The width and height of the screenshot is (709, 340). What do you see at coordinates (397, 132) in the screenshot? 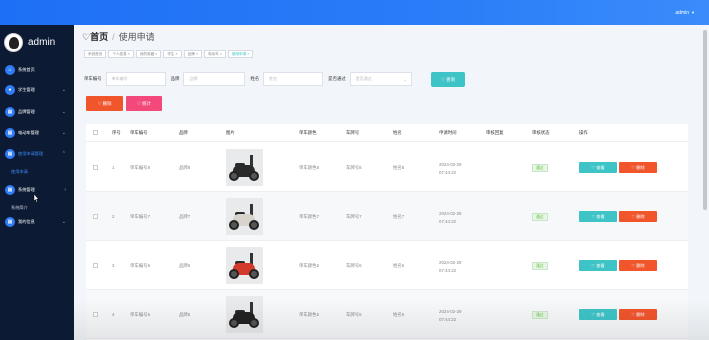
I see `th-name: 姓名` at bounding box center [397, 132].